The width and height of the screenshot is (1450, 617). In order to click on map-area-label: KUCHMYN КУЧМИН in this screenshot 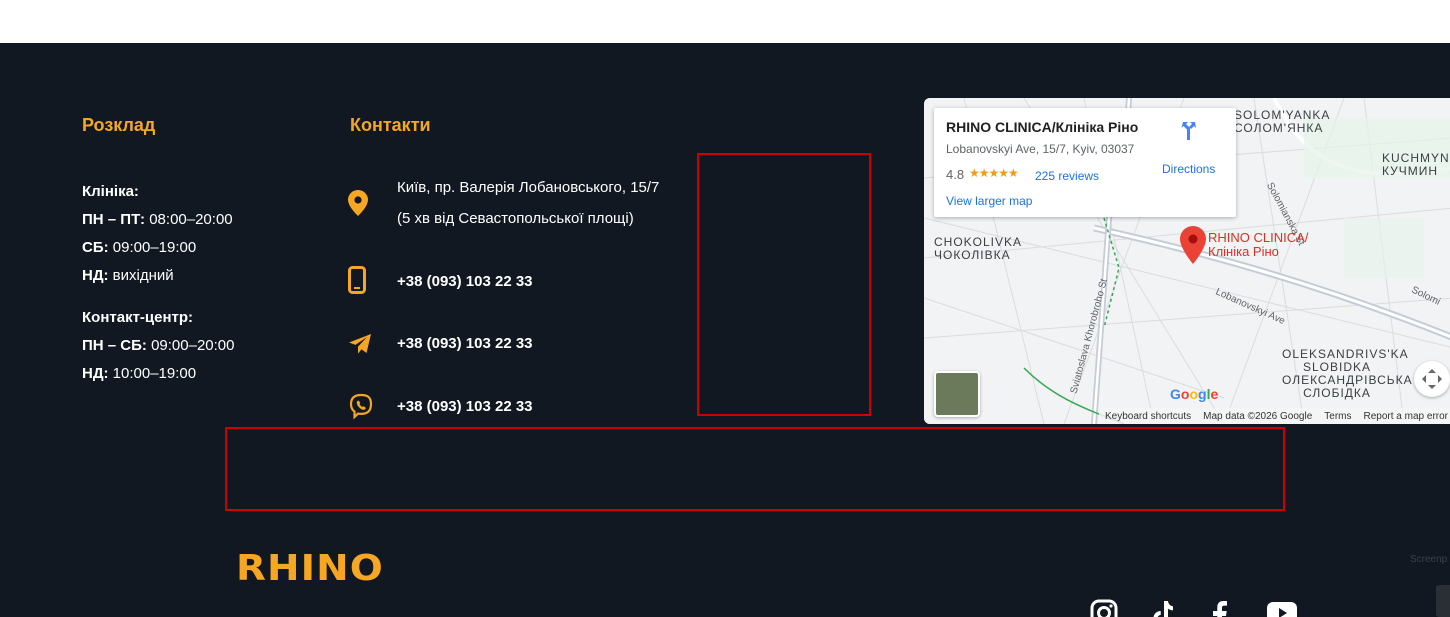, I will do `click(1416, 164)`.